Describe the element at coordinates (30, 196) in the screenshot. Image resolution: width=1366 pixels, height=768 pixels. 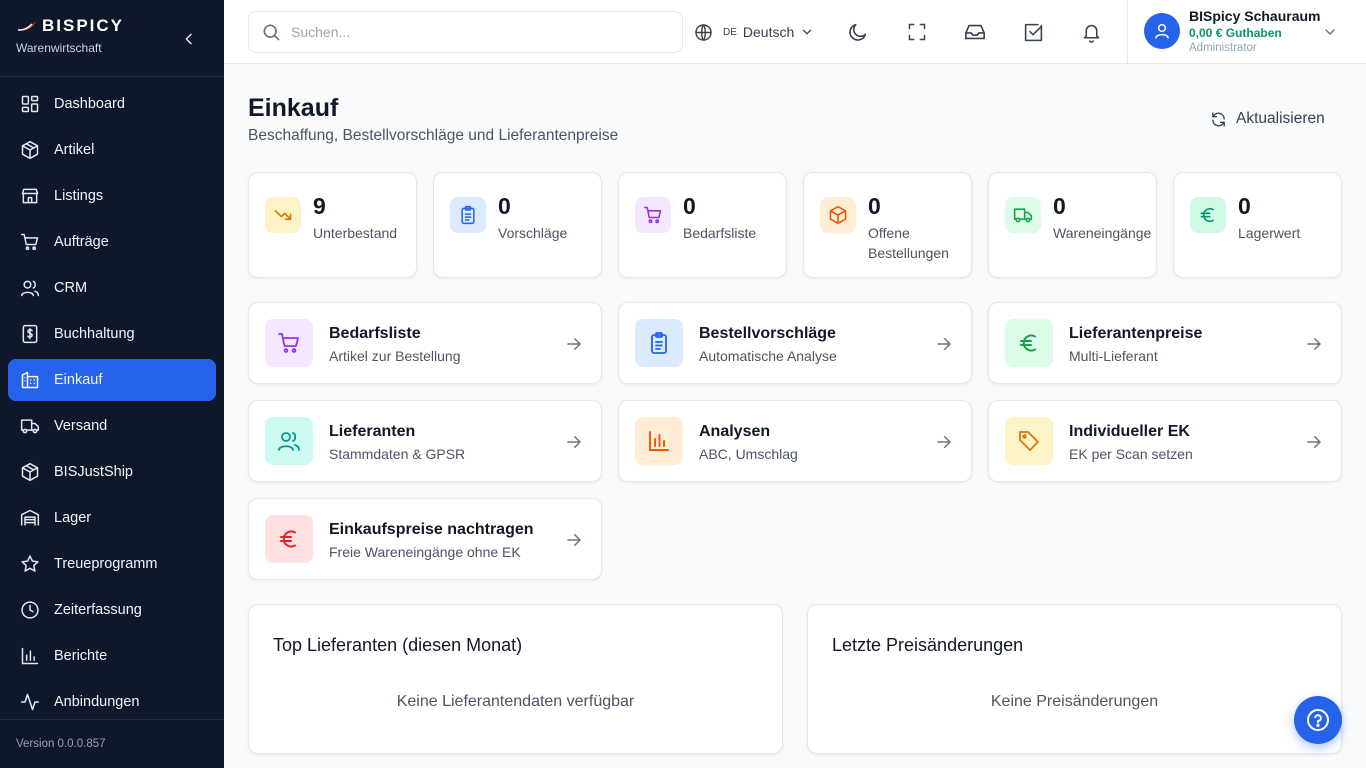
I see `store-icon` at that location.